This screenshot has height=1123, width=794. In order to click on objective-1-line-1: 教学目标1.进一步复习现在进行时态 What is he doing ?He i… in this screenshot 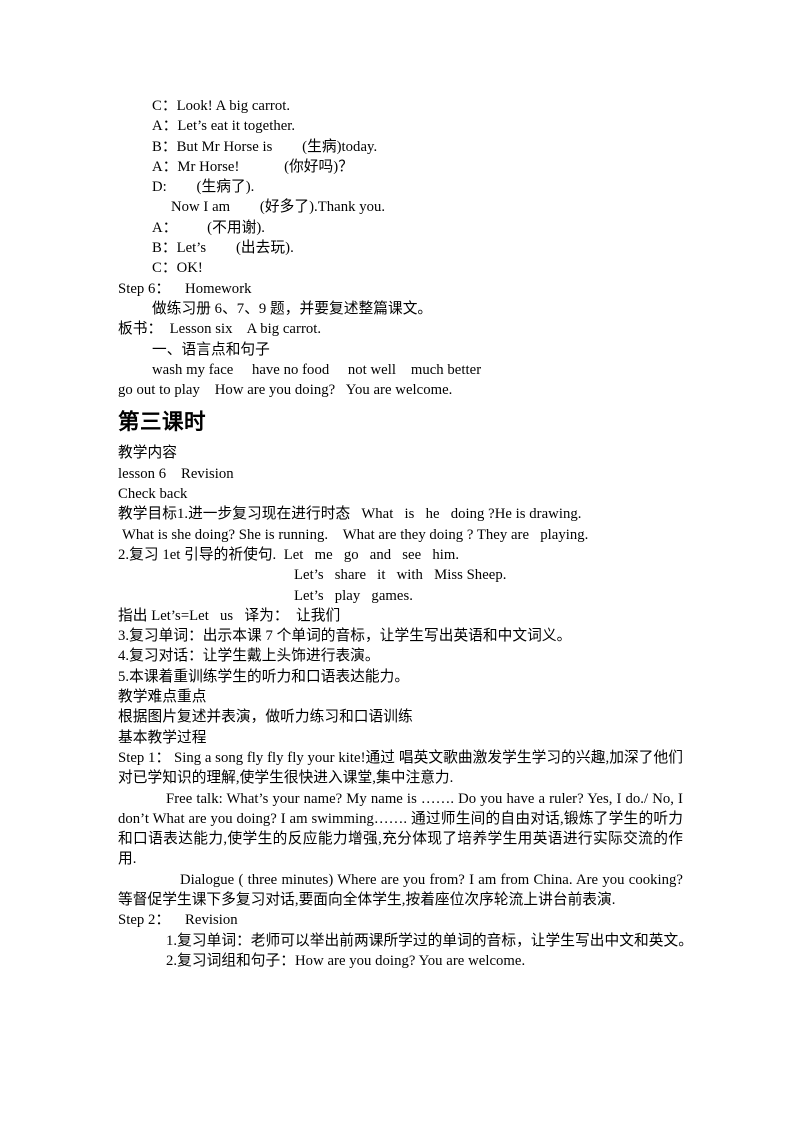, I will do `click(400, 514)`.